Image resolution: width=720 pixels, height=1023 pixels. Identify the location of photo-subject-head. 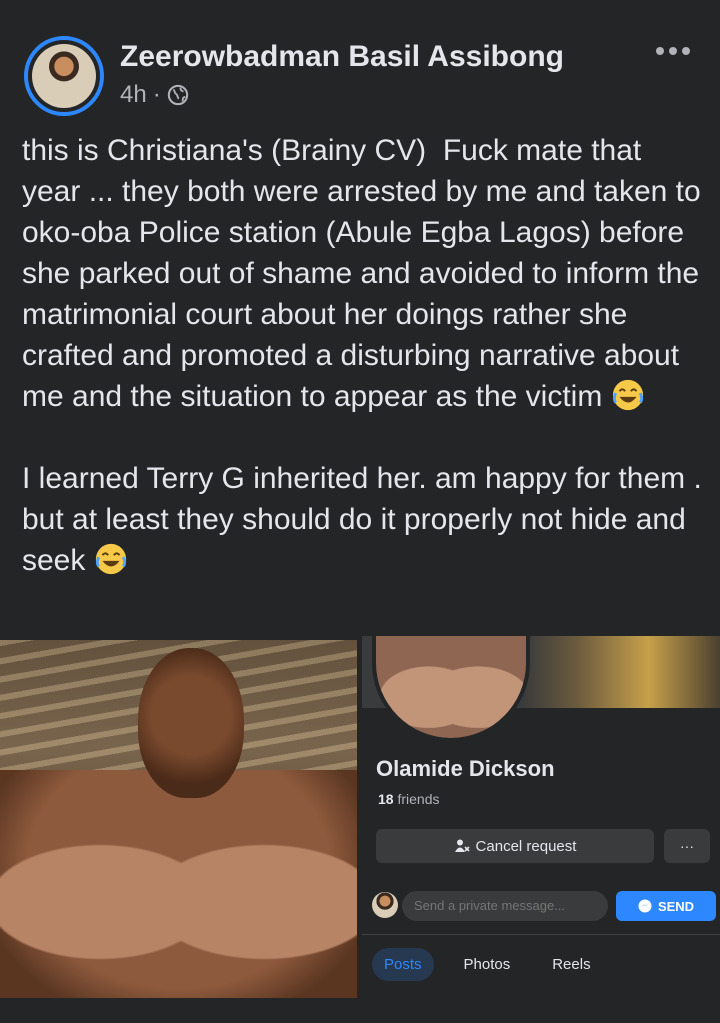
(191, 723).